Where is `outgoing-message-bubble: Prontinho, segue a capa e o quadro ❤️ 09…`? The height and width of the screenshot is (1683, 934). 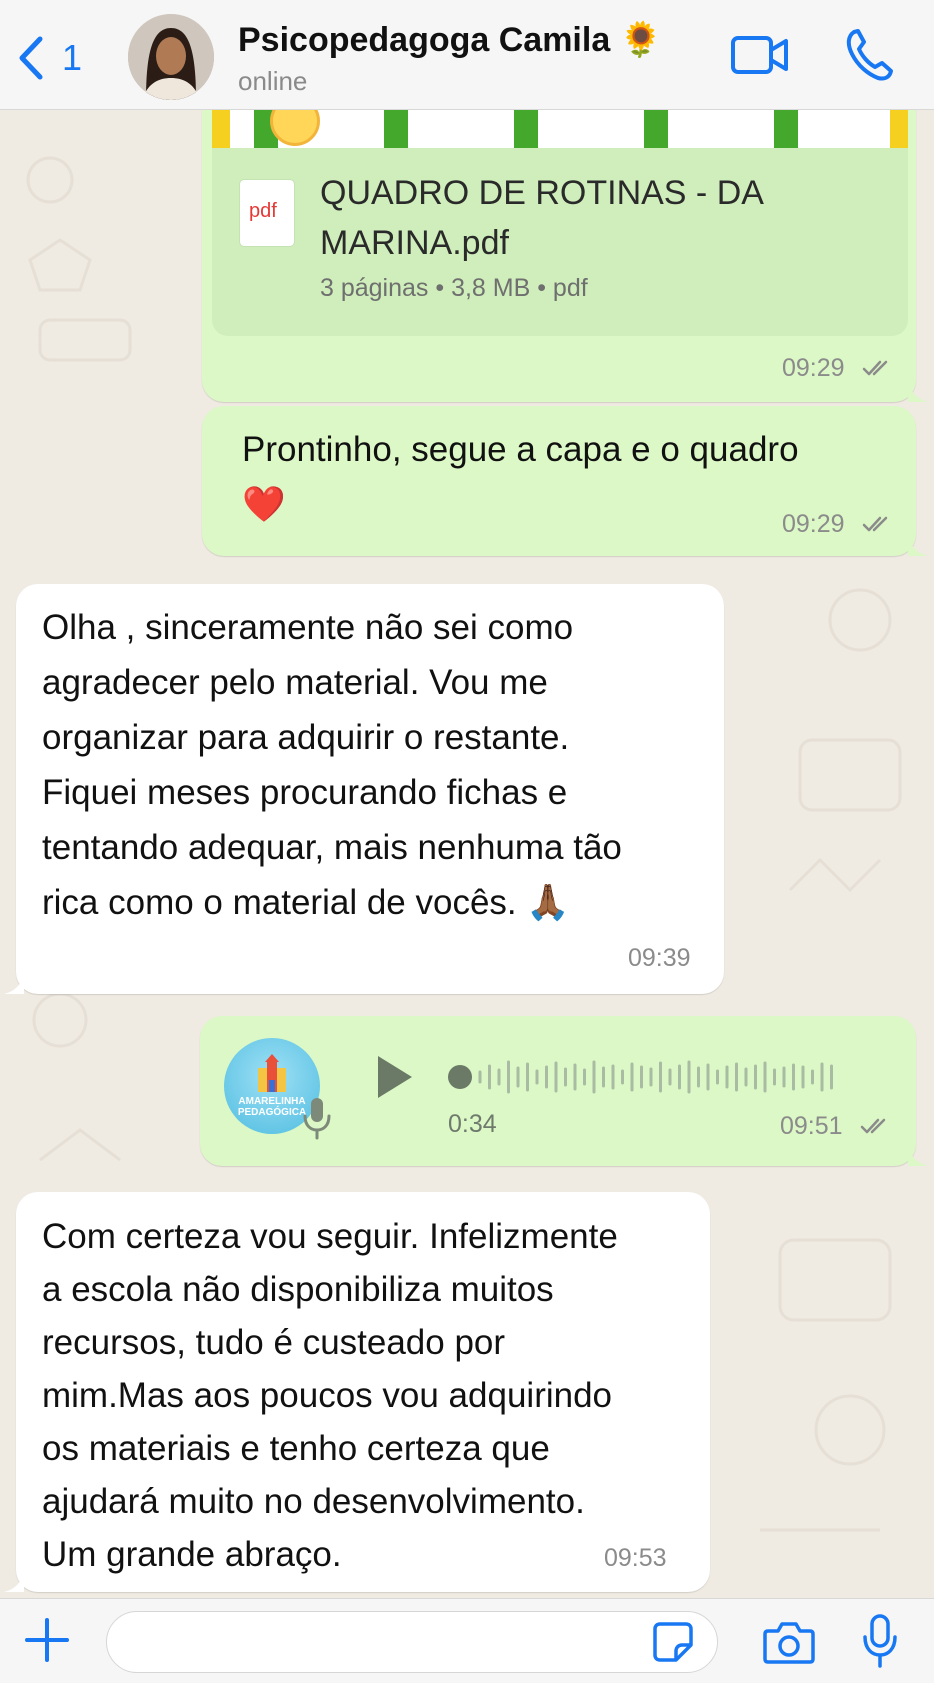 outgoing-message-bubble: Prontinho, segue a capa e o quadro ❤️ 09… is located at coordinates (559, 481).